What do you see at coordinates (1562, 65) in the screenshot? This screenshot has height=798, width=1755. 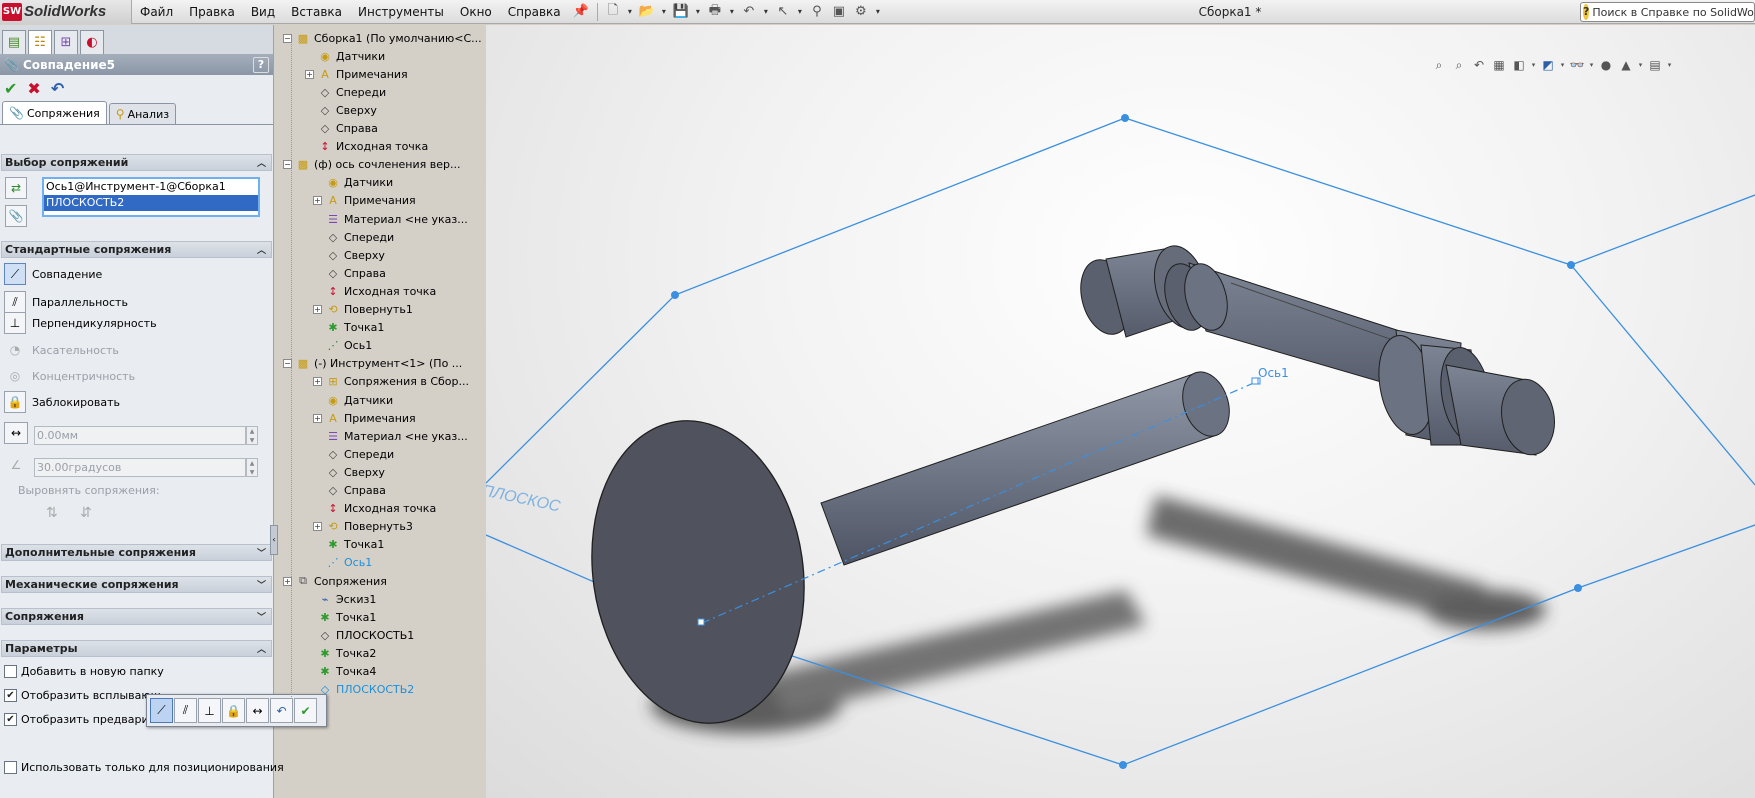 I see `display-style-dropdown-icon: ▾` at bounding box center [1562, 65].